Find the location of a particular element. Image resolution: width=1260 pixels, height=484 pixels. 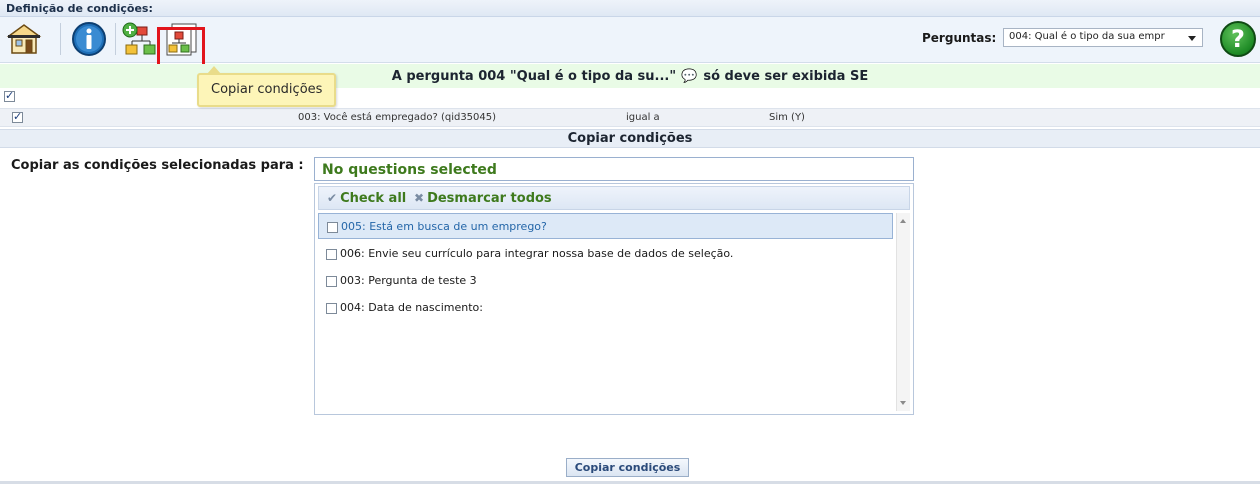

submit-label: Copiar condições is located at coordinates (627, 467).